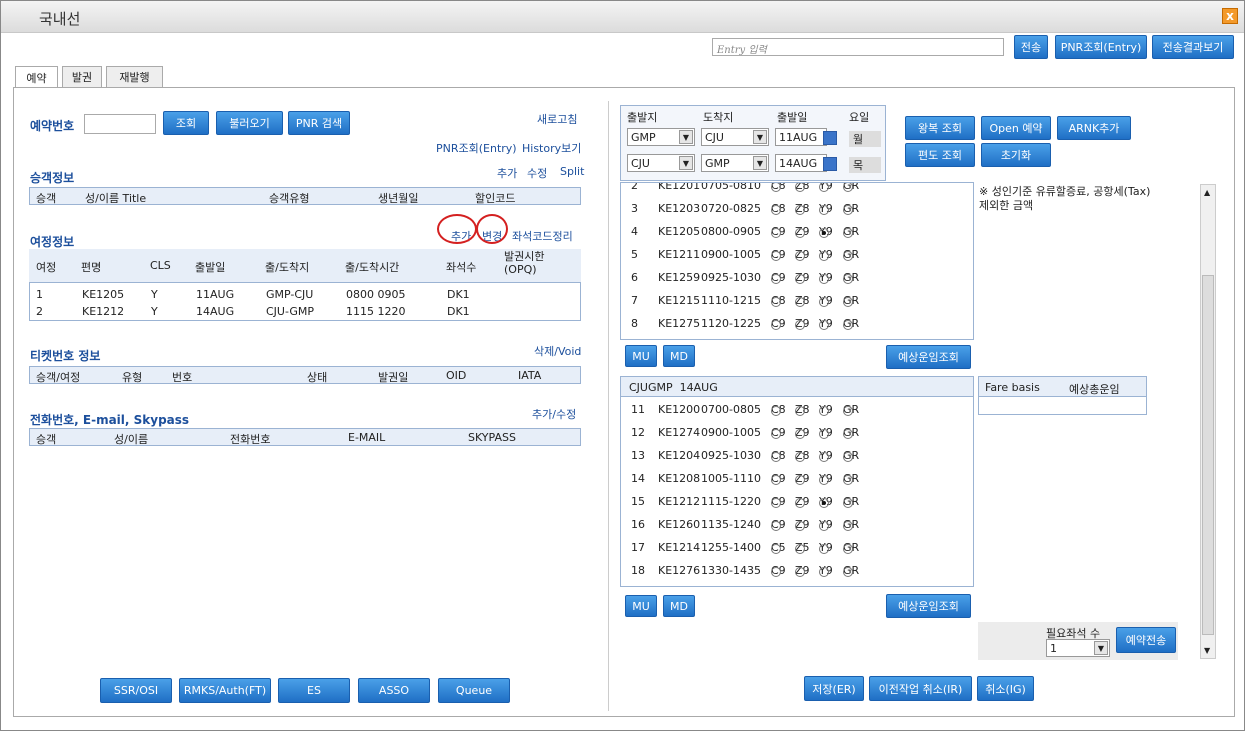  What do you see at coordinates (136, 690) in the screenshot?
I see `ssr-osi-button: SSR/OSI` at bounding box center [136, 690].